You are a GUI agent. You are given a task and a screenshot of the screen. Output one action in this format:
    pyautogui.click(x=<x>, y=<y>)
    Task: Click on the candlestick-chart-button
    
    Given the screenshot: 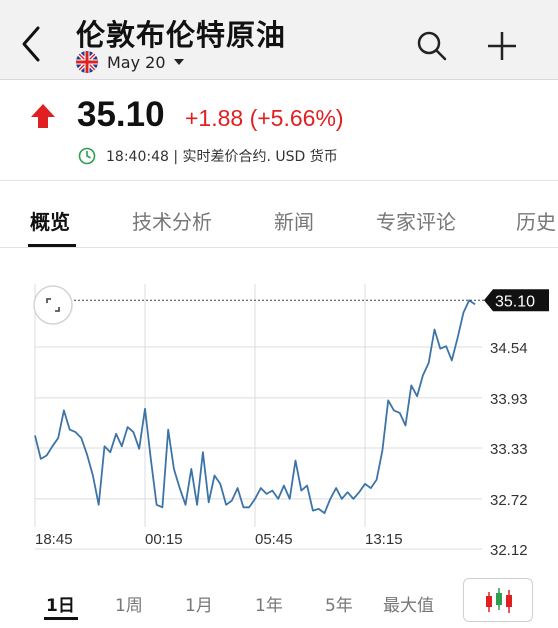 What is the action you would take?
    pyautogui.click(x=498, y=600)
    